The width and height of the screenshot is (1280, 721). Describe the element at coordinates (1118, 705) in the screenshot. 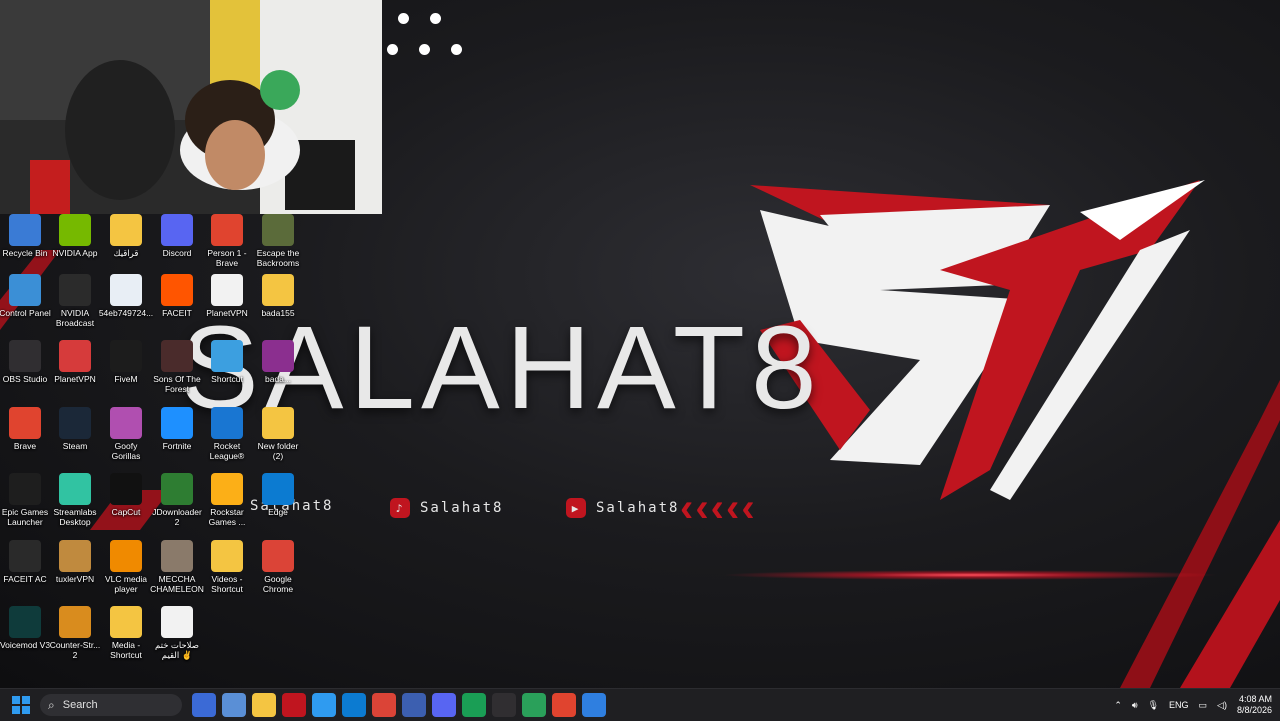

I see `chevron-up-icon: ⌃` at that location.